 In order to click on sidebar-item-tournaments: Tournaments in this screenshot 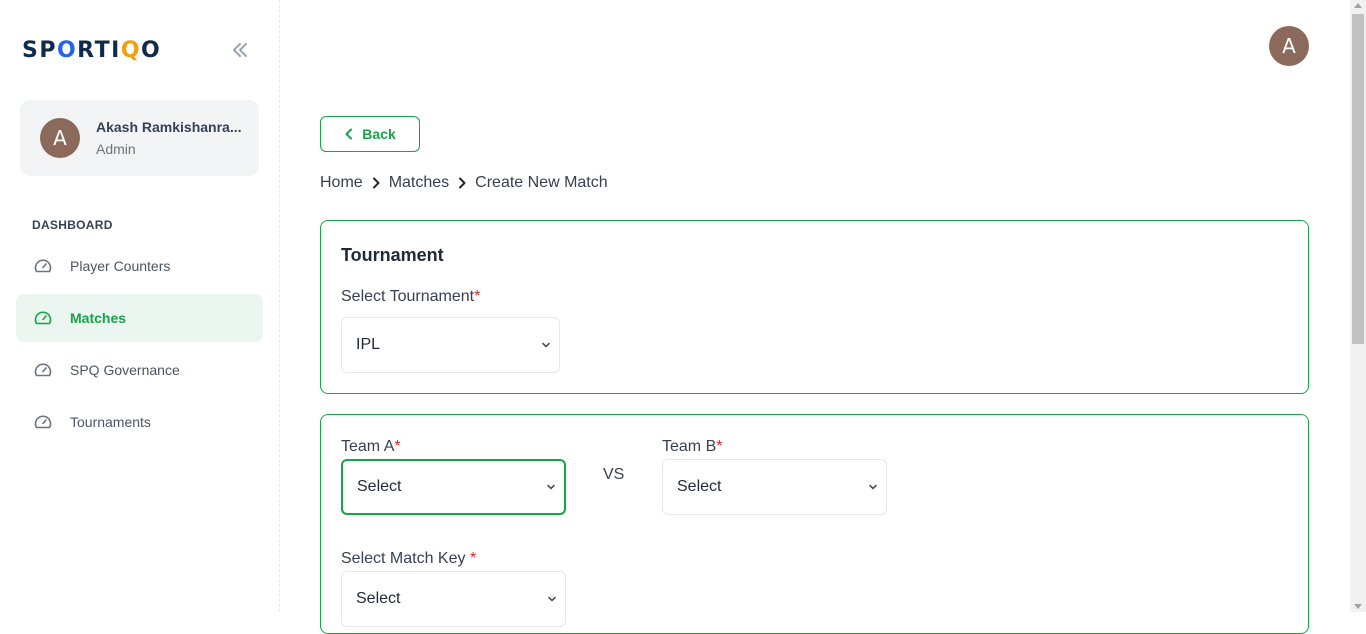, I will do `click(139, 422)`.